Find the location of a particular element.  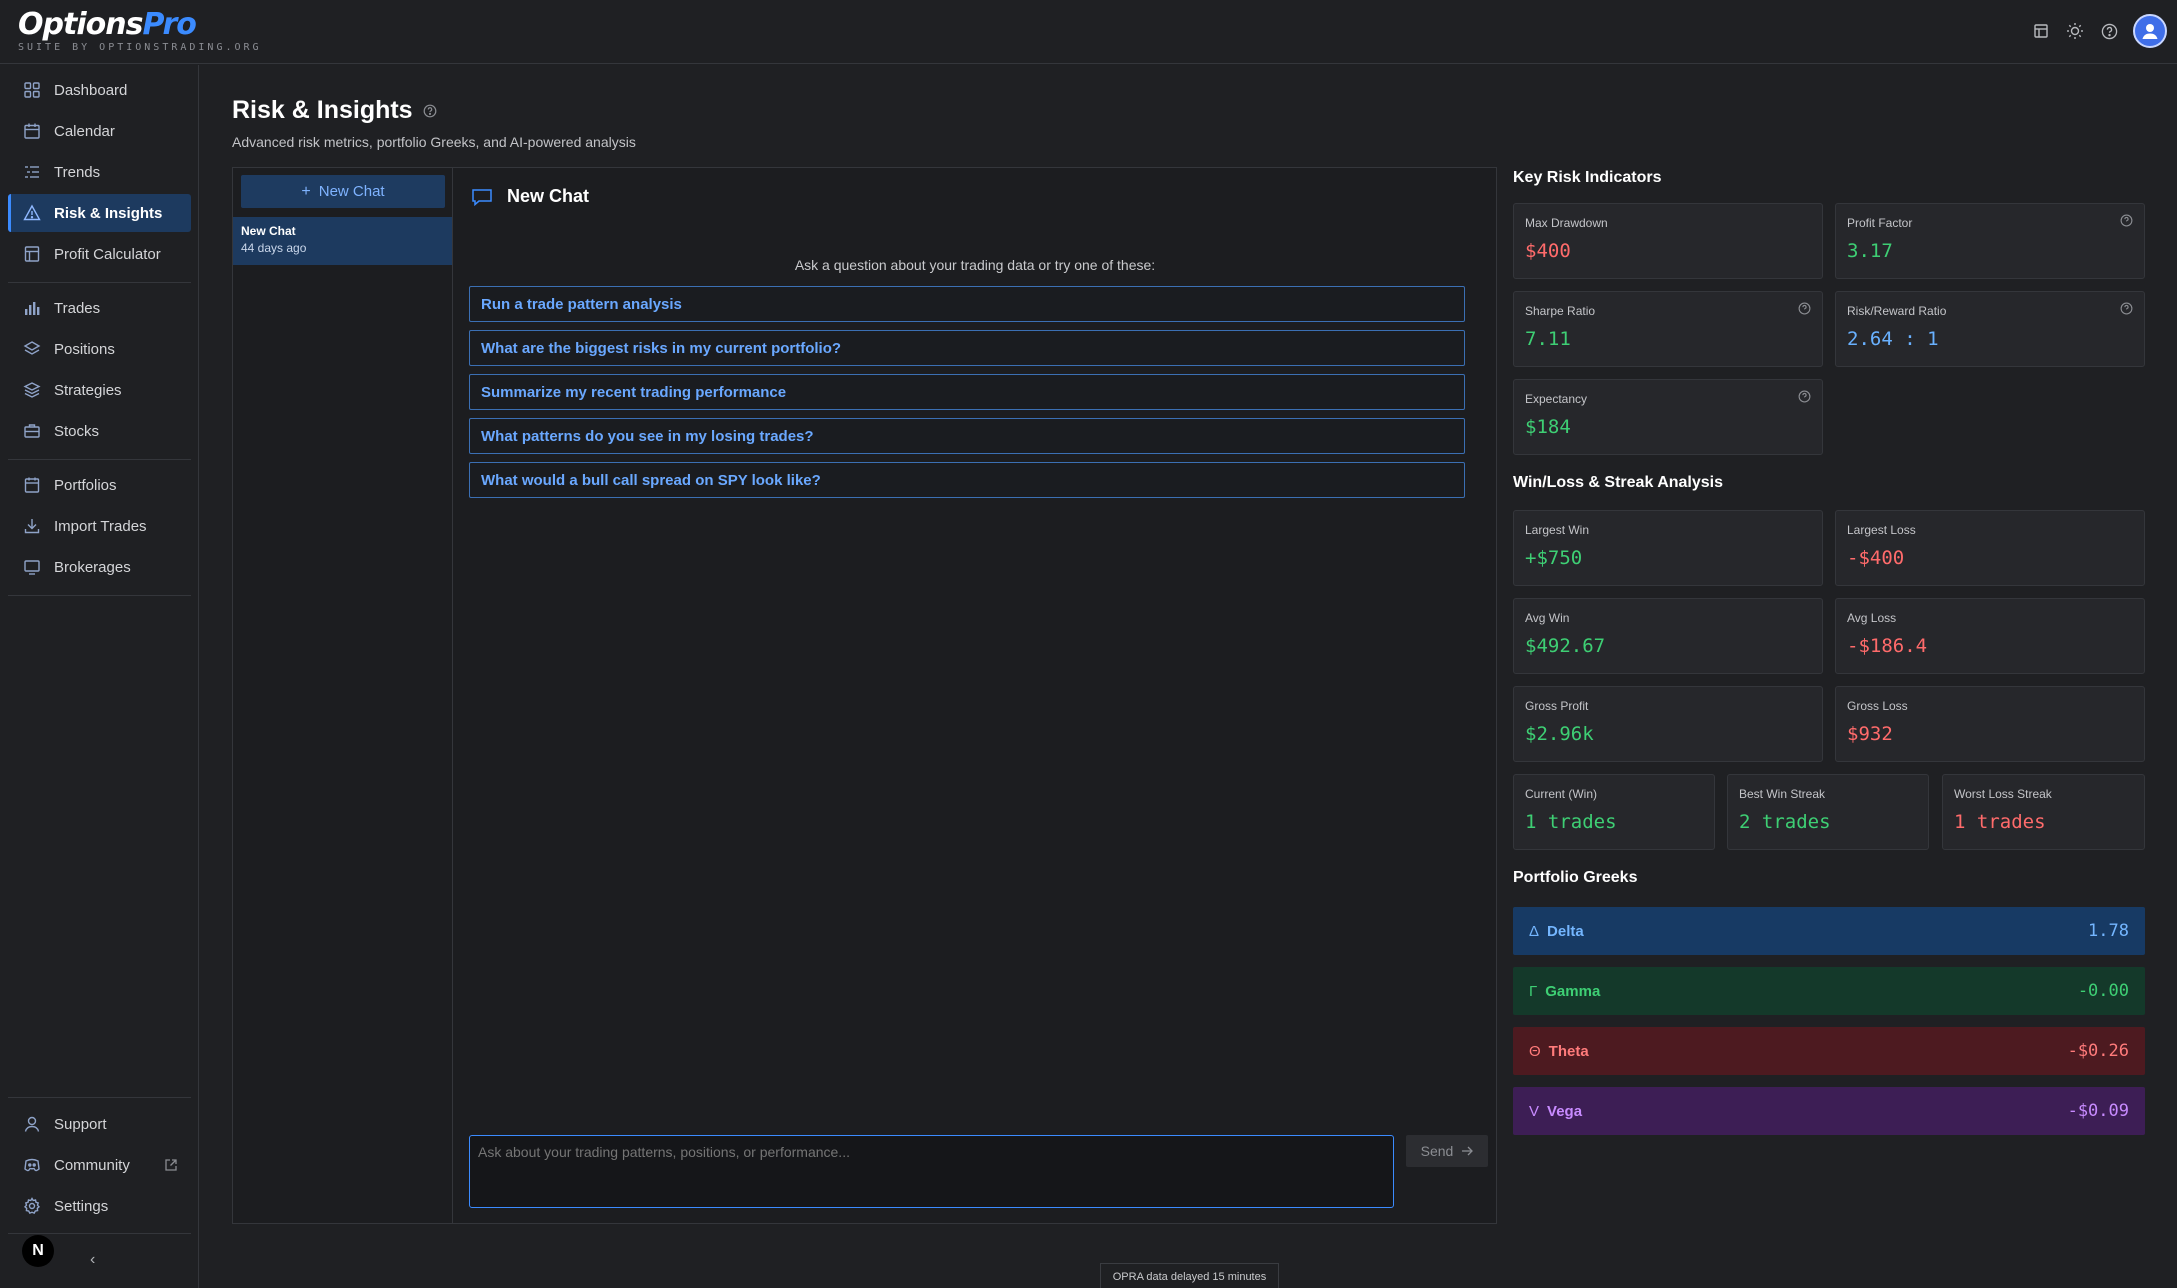

sidebar-item-label: Positions is located at coordinates (84, 349).